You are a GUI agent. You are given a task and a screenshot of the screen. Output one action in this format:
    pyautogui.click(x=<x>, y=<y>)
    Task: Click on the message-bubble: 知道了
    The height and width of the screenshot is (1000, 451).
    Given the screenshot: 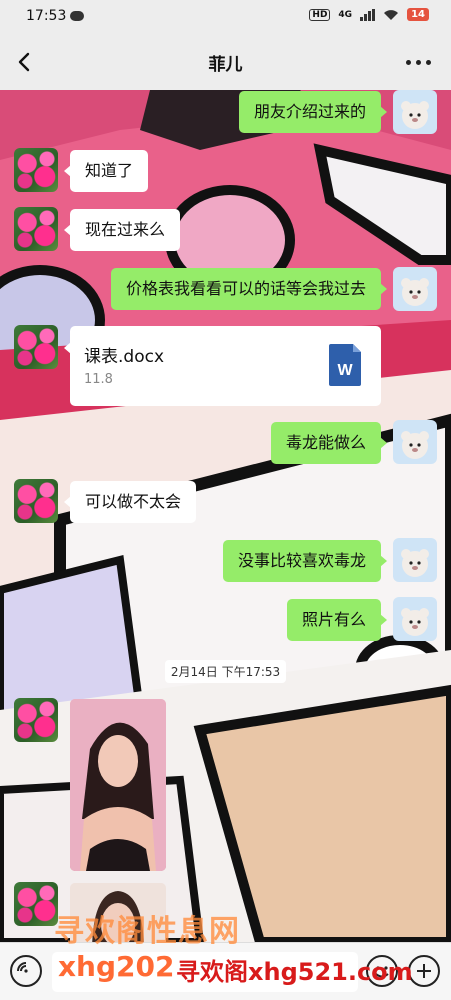 What is the action you would take?
    pyautogui.click(x=106, y=171)
    